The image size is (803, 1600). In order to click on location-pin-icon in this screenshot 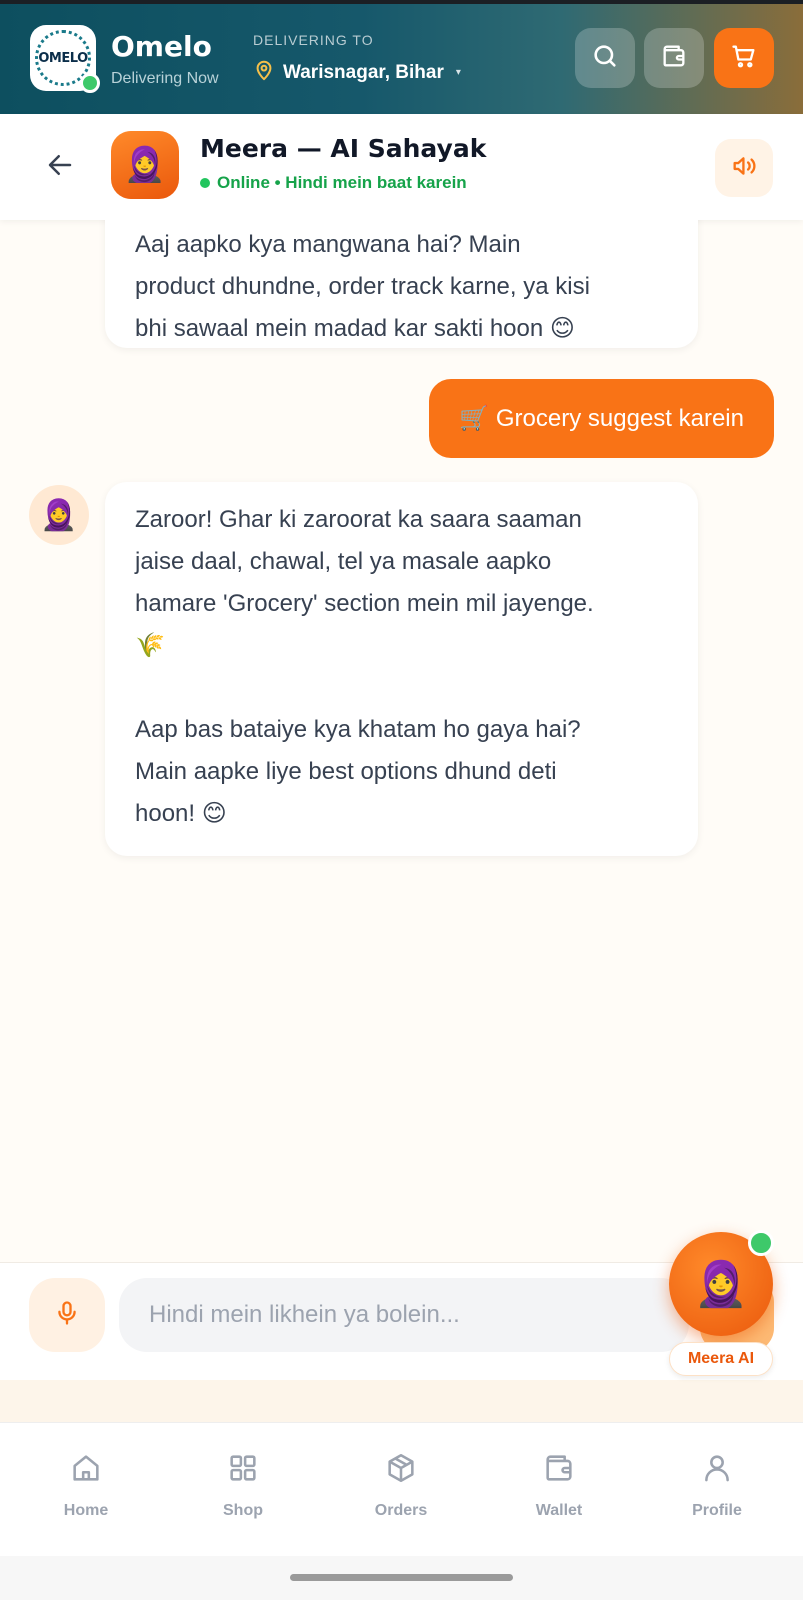, I will do `click(264, 72)`.